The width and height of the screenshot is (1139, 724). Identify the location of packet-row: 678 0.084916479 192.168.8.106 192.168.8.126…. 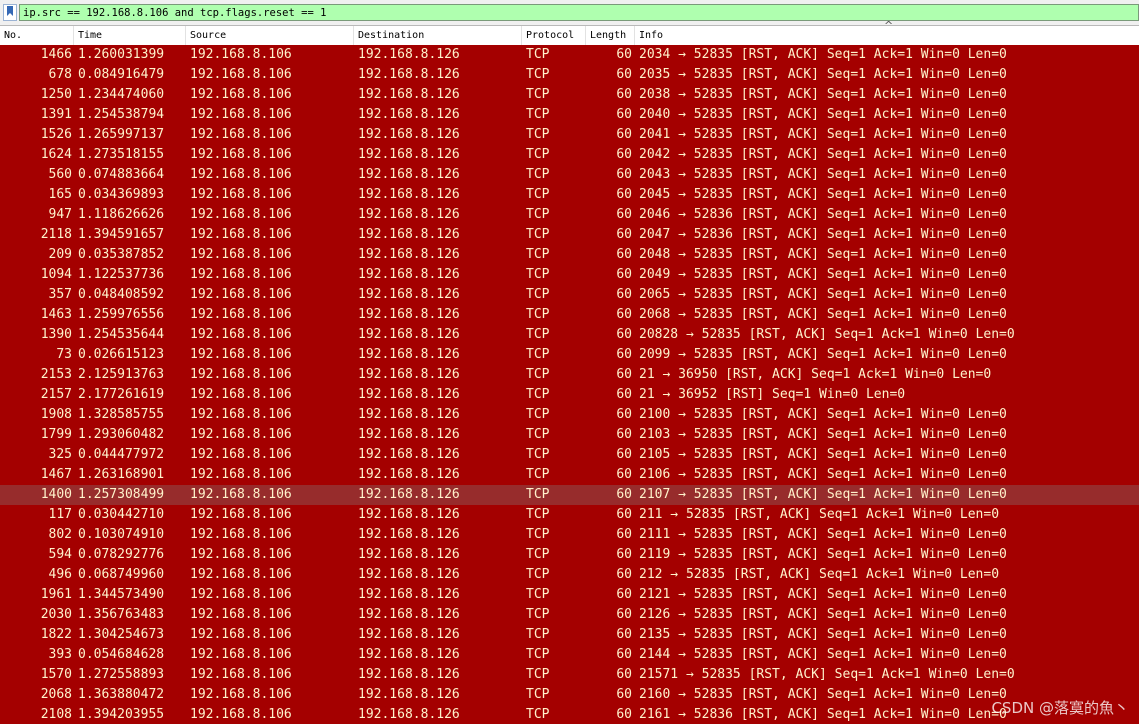
(569, 75).